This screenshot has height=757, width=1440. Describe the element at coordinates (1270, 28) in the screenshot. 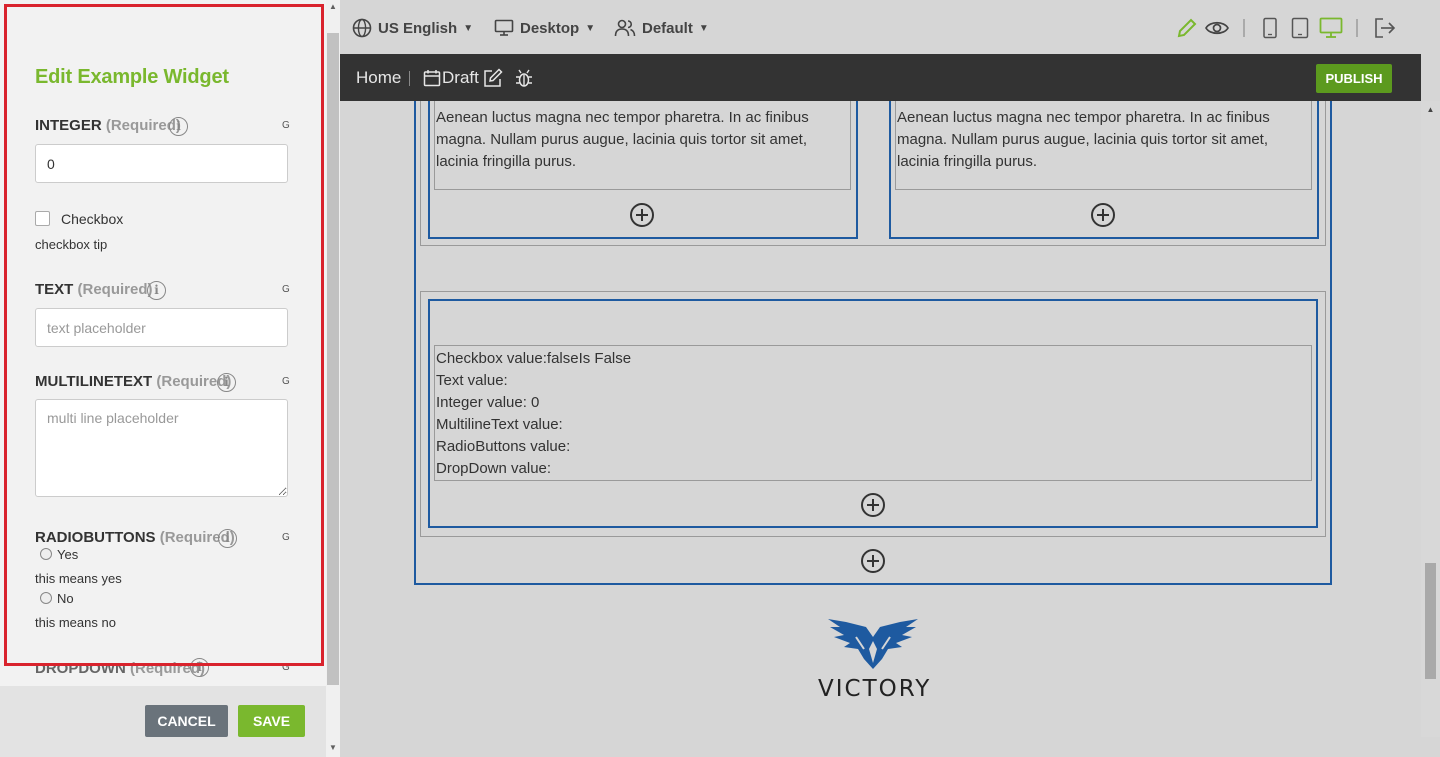

I see `mobile-view-icon` at that location.